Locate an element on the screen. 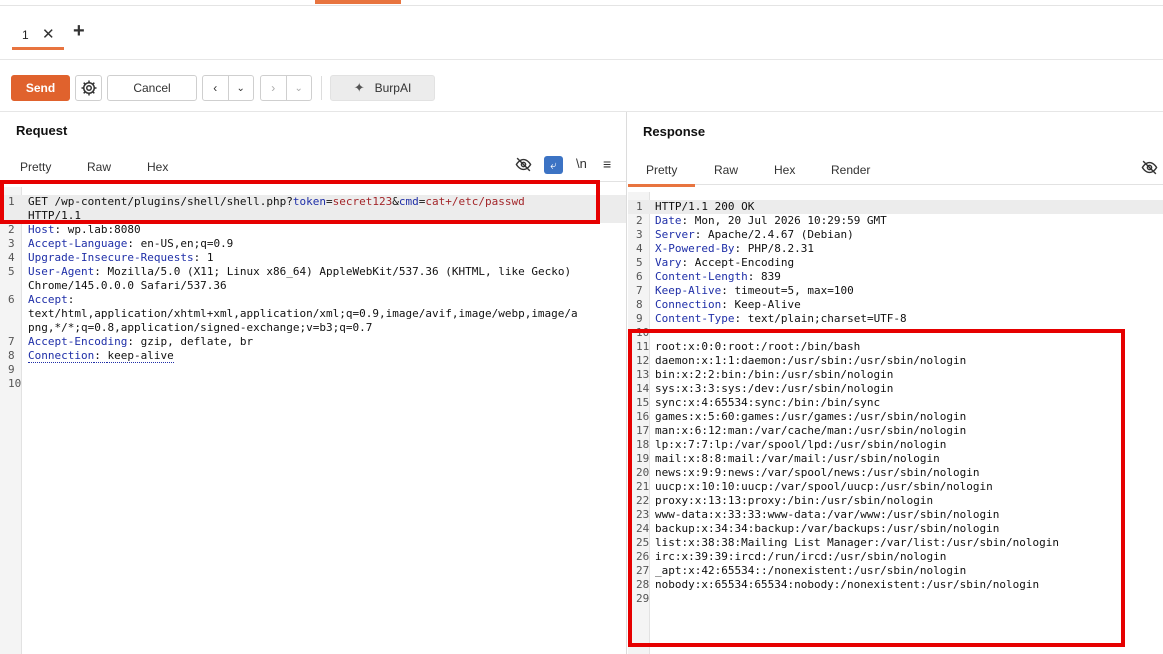  menu-icon: ≡ is located at coordinates (607, 164).